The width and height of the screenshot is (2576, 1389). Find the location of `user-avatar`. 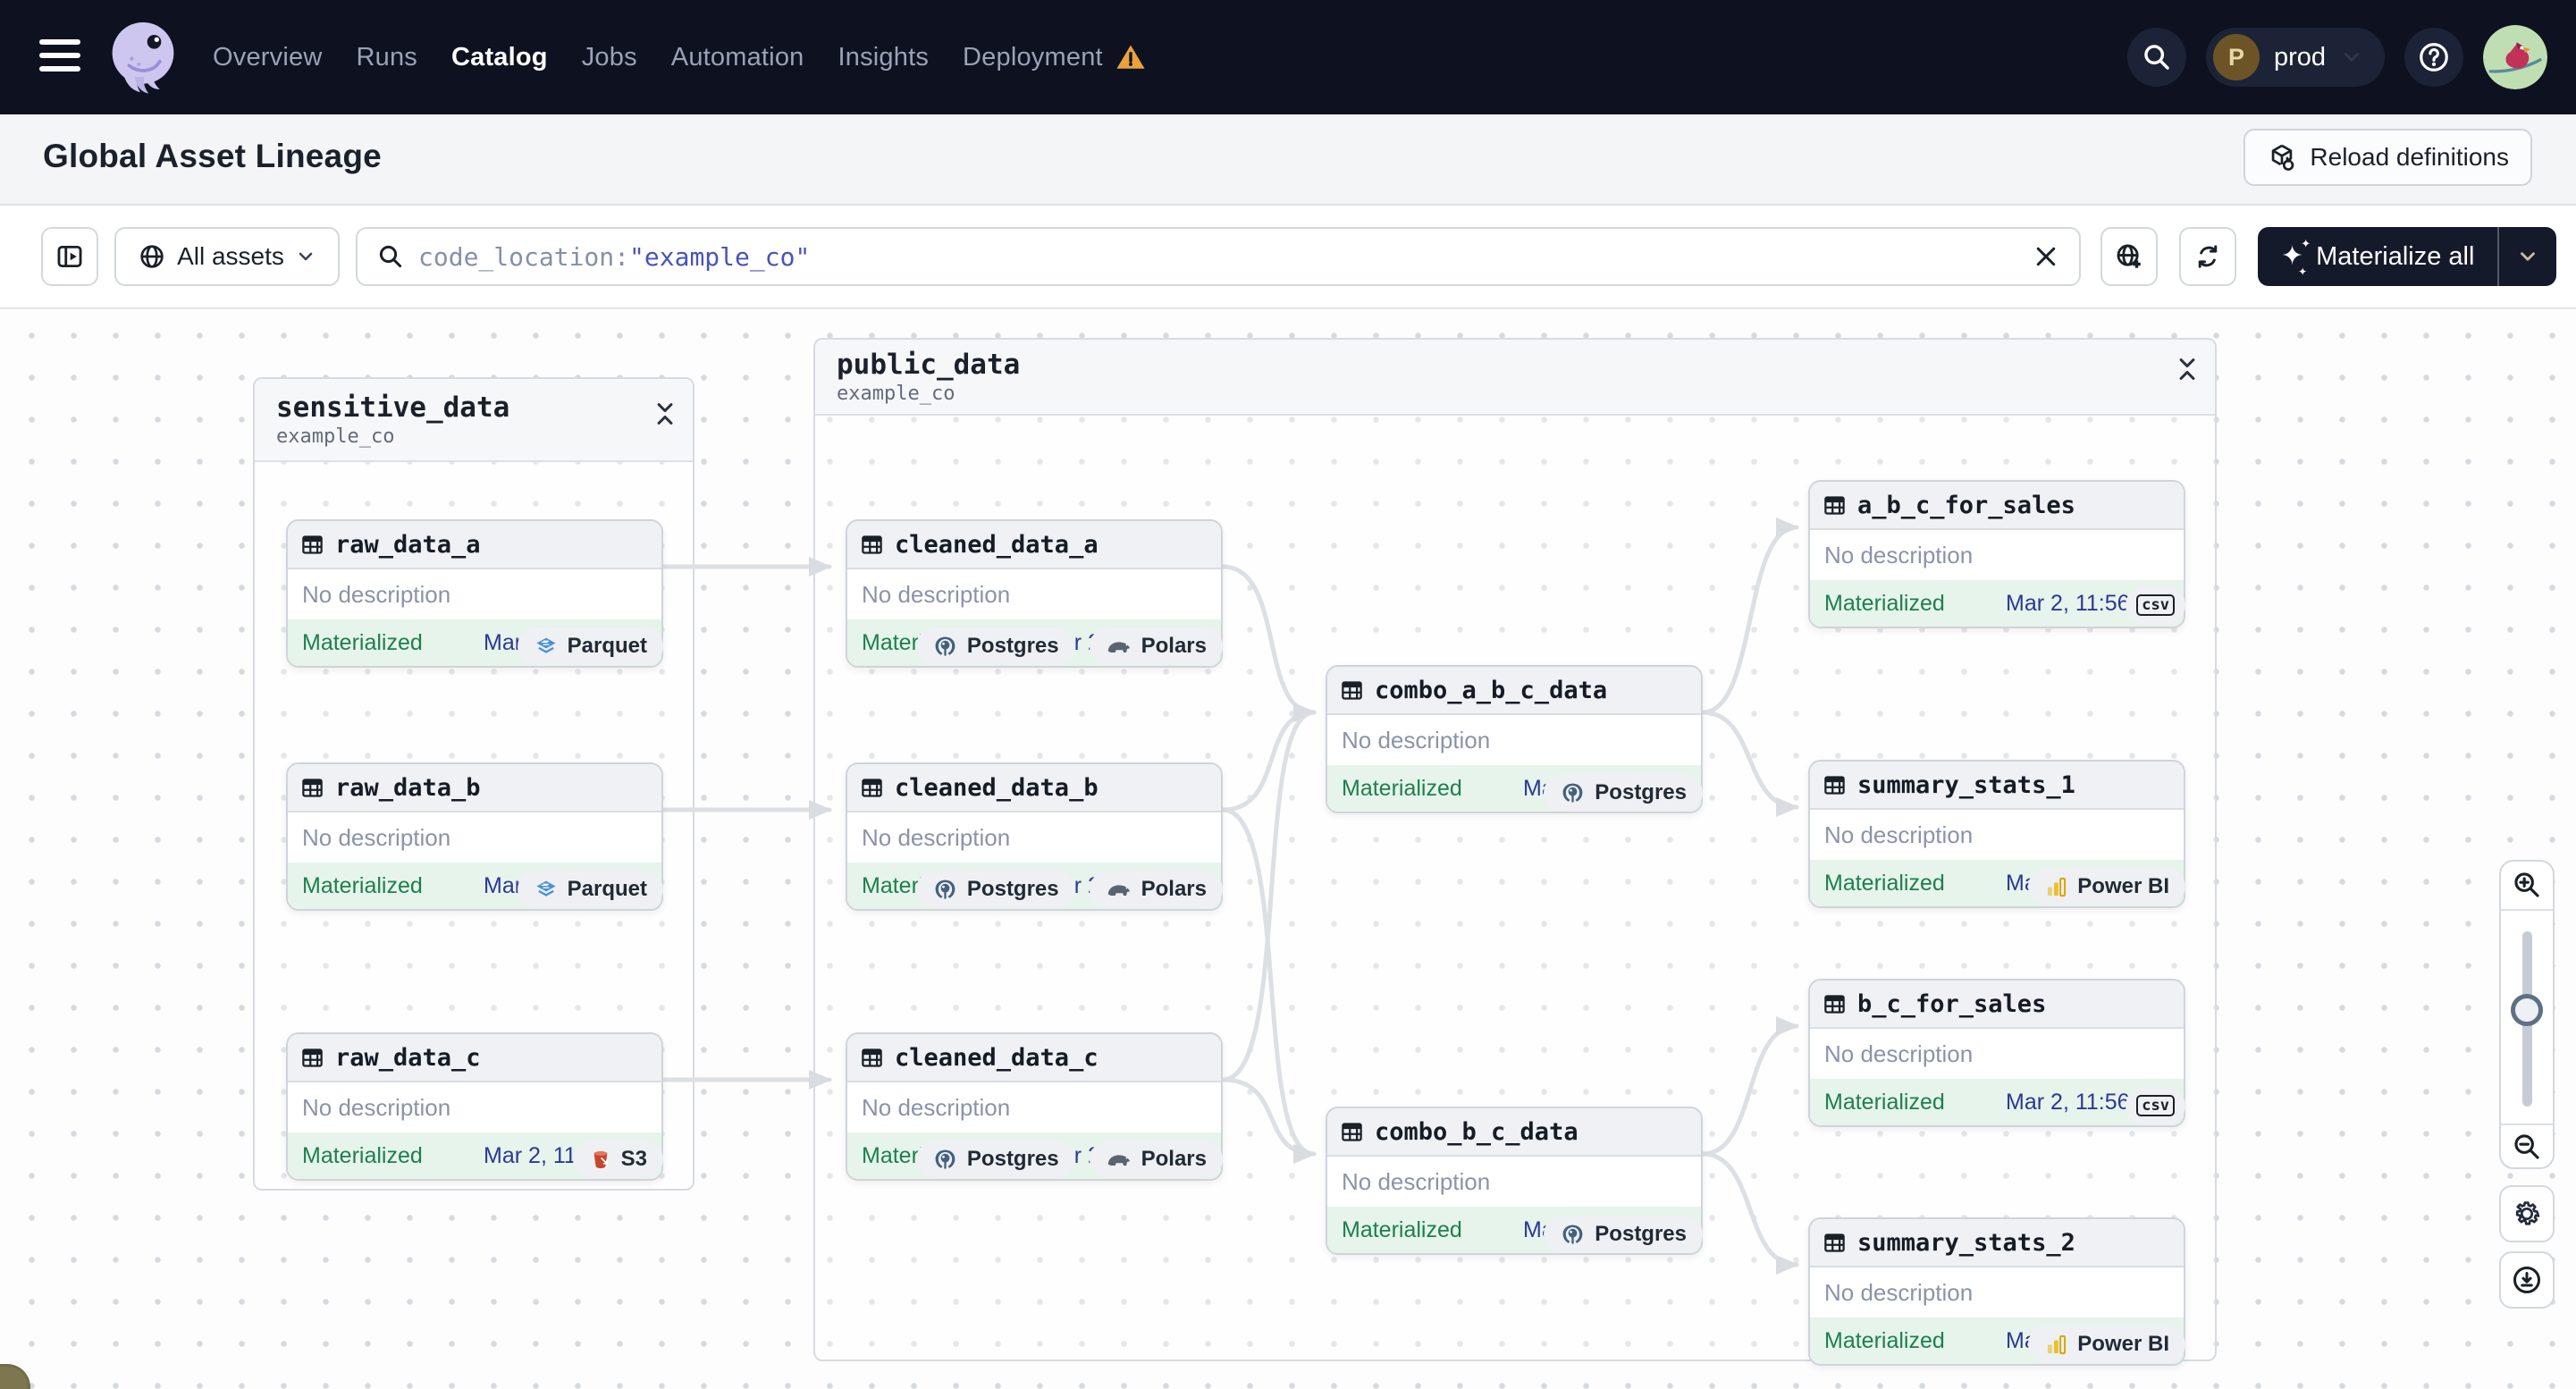

user-avatar is located at coordinates (2515, 57).